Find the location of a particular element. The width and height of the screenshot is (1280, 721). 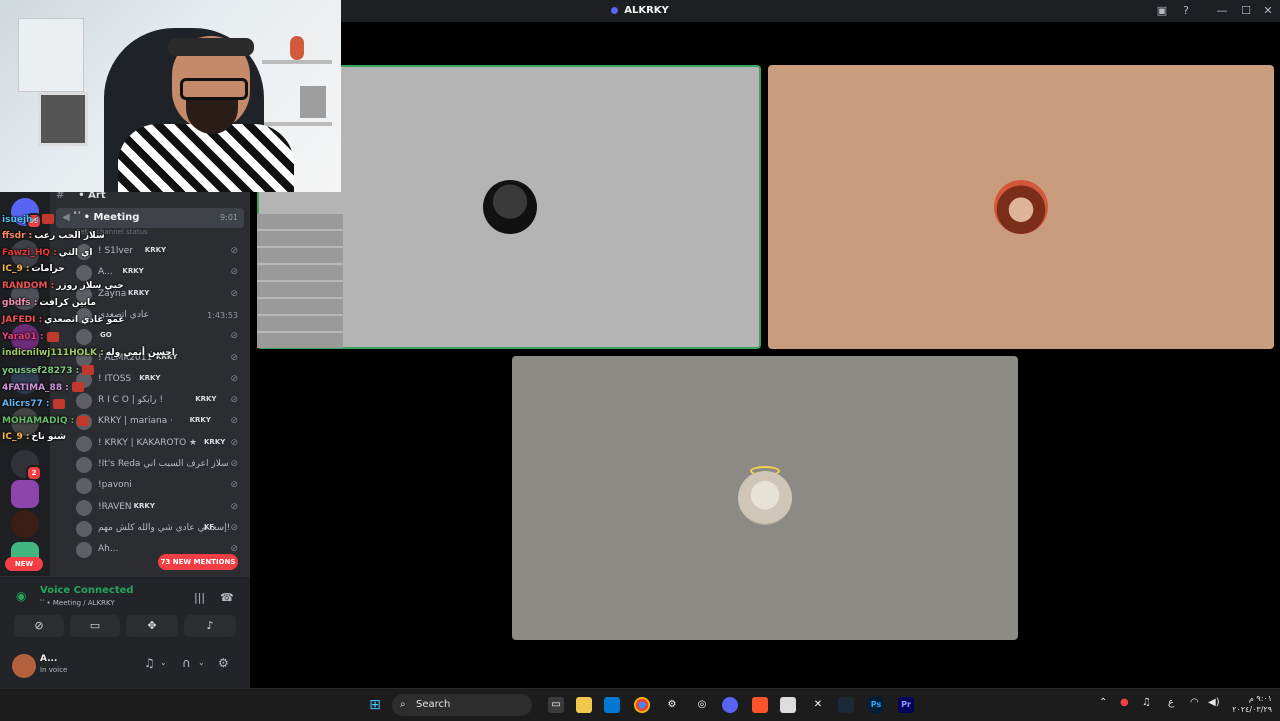

chat-text: حرامات is located at coordinates (48, 269).